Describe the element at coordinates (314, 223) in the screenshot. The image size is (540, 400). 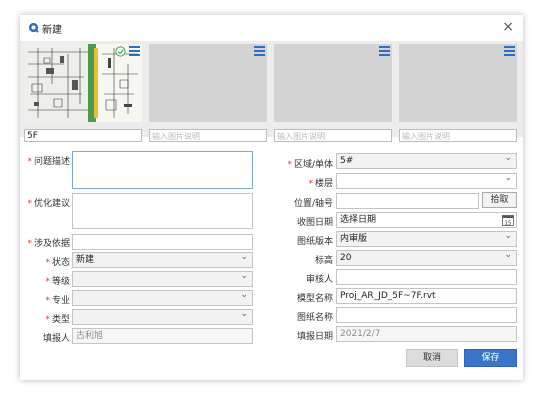
I see `receive-date-label: 收图日期` at that location.